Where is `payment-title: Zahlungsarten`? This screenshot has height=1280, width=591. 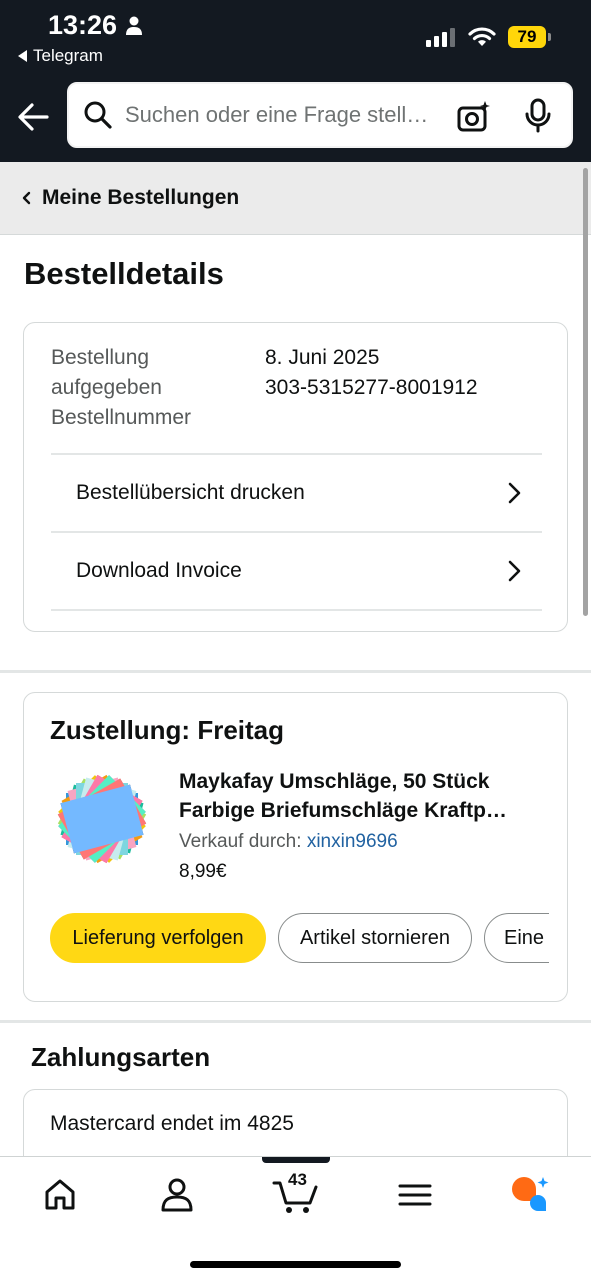
payment-title: Zahlungsarten is located at coordinates (121, 1057).